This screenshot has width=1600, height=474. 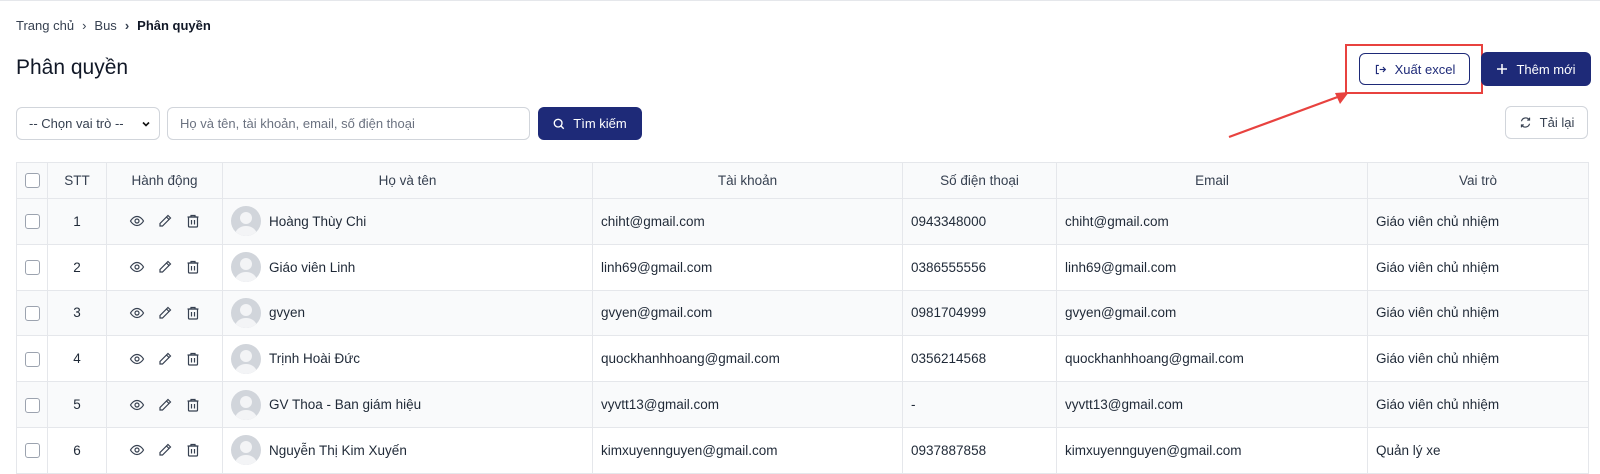 I want to click on row-stt: 3, so click(x=77, y=313).